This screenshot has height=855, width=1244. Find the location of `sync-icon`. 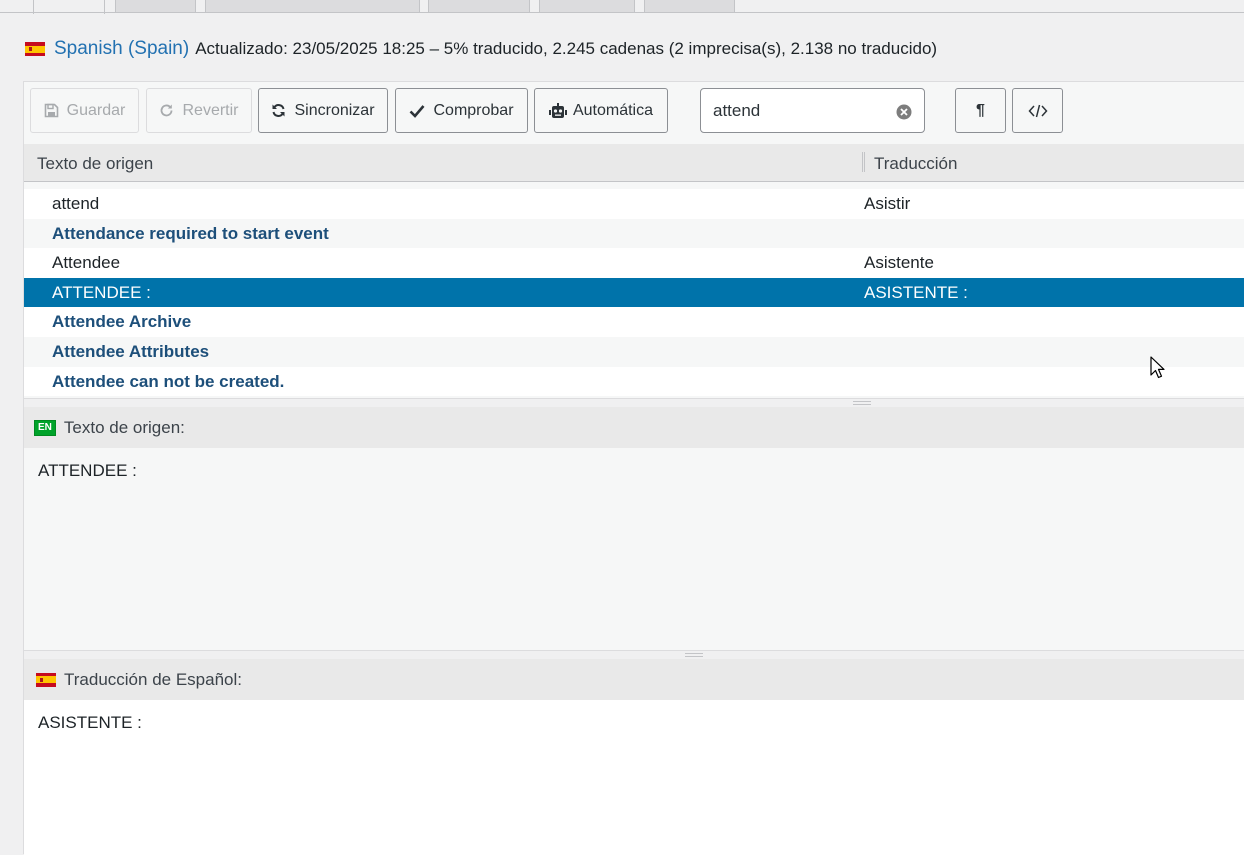

sync-icon is located at coordinates (278, 110).